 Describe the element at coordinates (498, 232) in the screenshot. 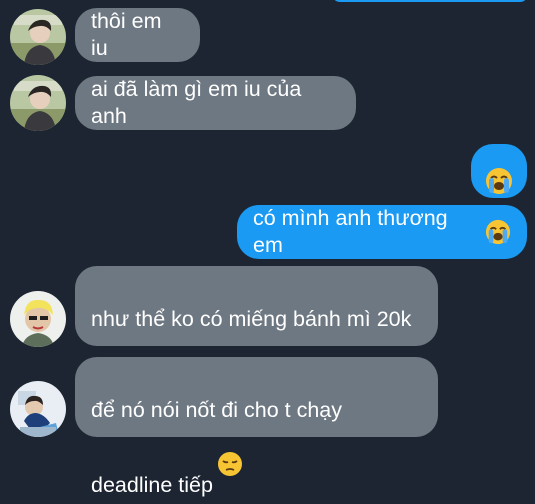

I see `loudly-crying-face-icon` at that location.